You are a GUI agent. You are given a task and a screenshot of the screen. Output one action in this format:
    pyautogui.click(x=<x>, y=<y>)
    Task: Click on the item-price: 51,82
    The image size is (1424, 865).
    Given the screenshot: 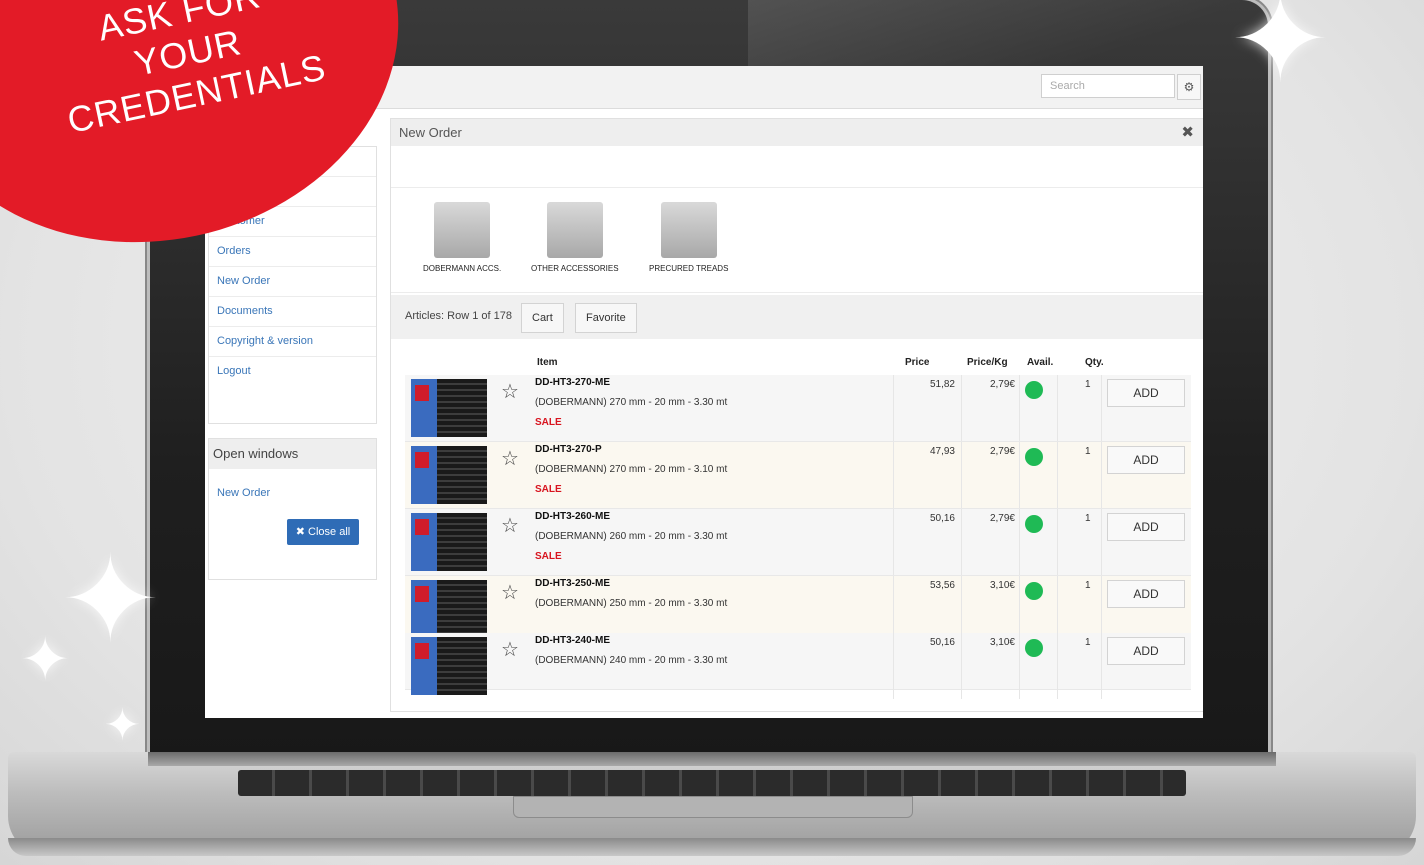 What is the action you would take?
    pyautogui.click(x=942, y=384)
    